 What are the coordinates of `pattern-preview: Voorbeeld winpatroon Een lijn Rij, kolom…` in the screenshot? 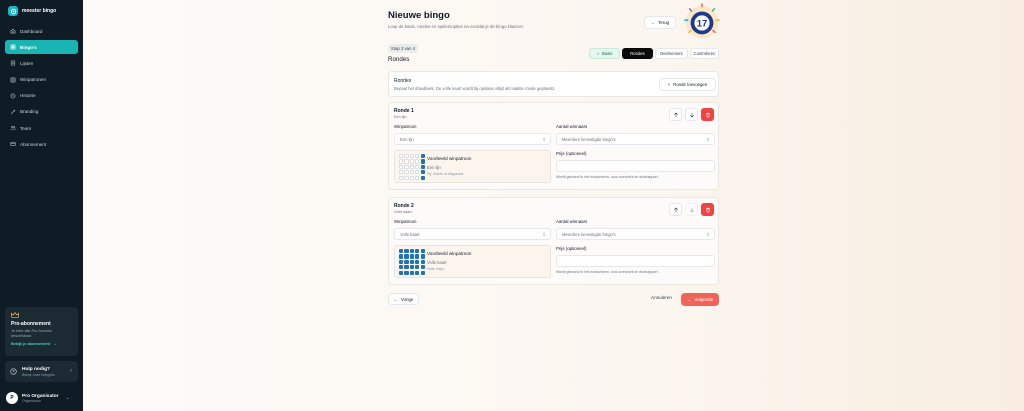 It's located at (472, 166).